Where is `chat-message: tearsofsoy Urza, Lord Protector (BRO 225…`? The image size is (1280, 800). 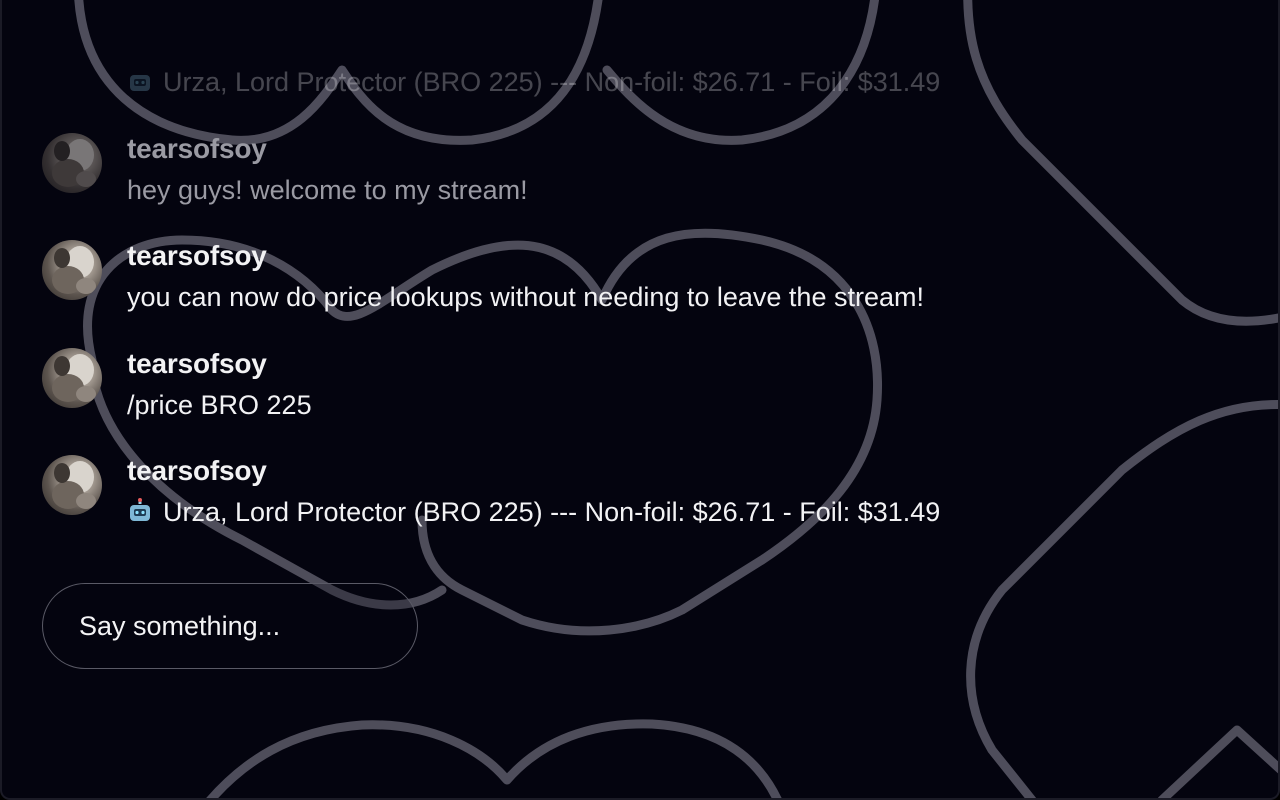
chat-message: tearsofsoy Urza, Lord Protector (BRO 225… is located at coordinates (592, 500).